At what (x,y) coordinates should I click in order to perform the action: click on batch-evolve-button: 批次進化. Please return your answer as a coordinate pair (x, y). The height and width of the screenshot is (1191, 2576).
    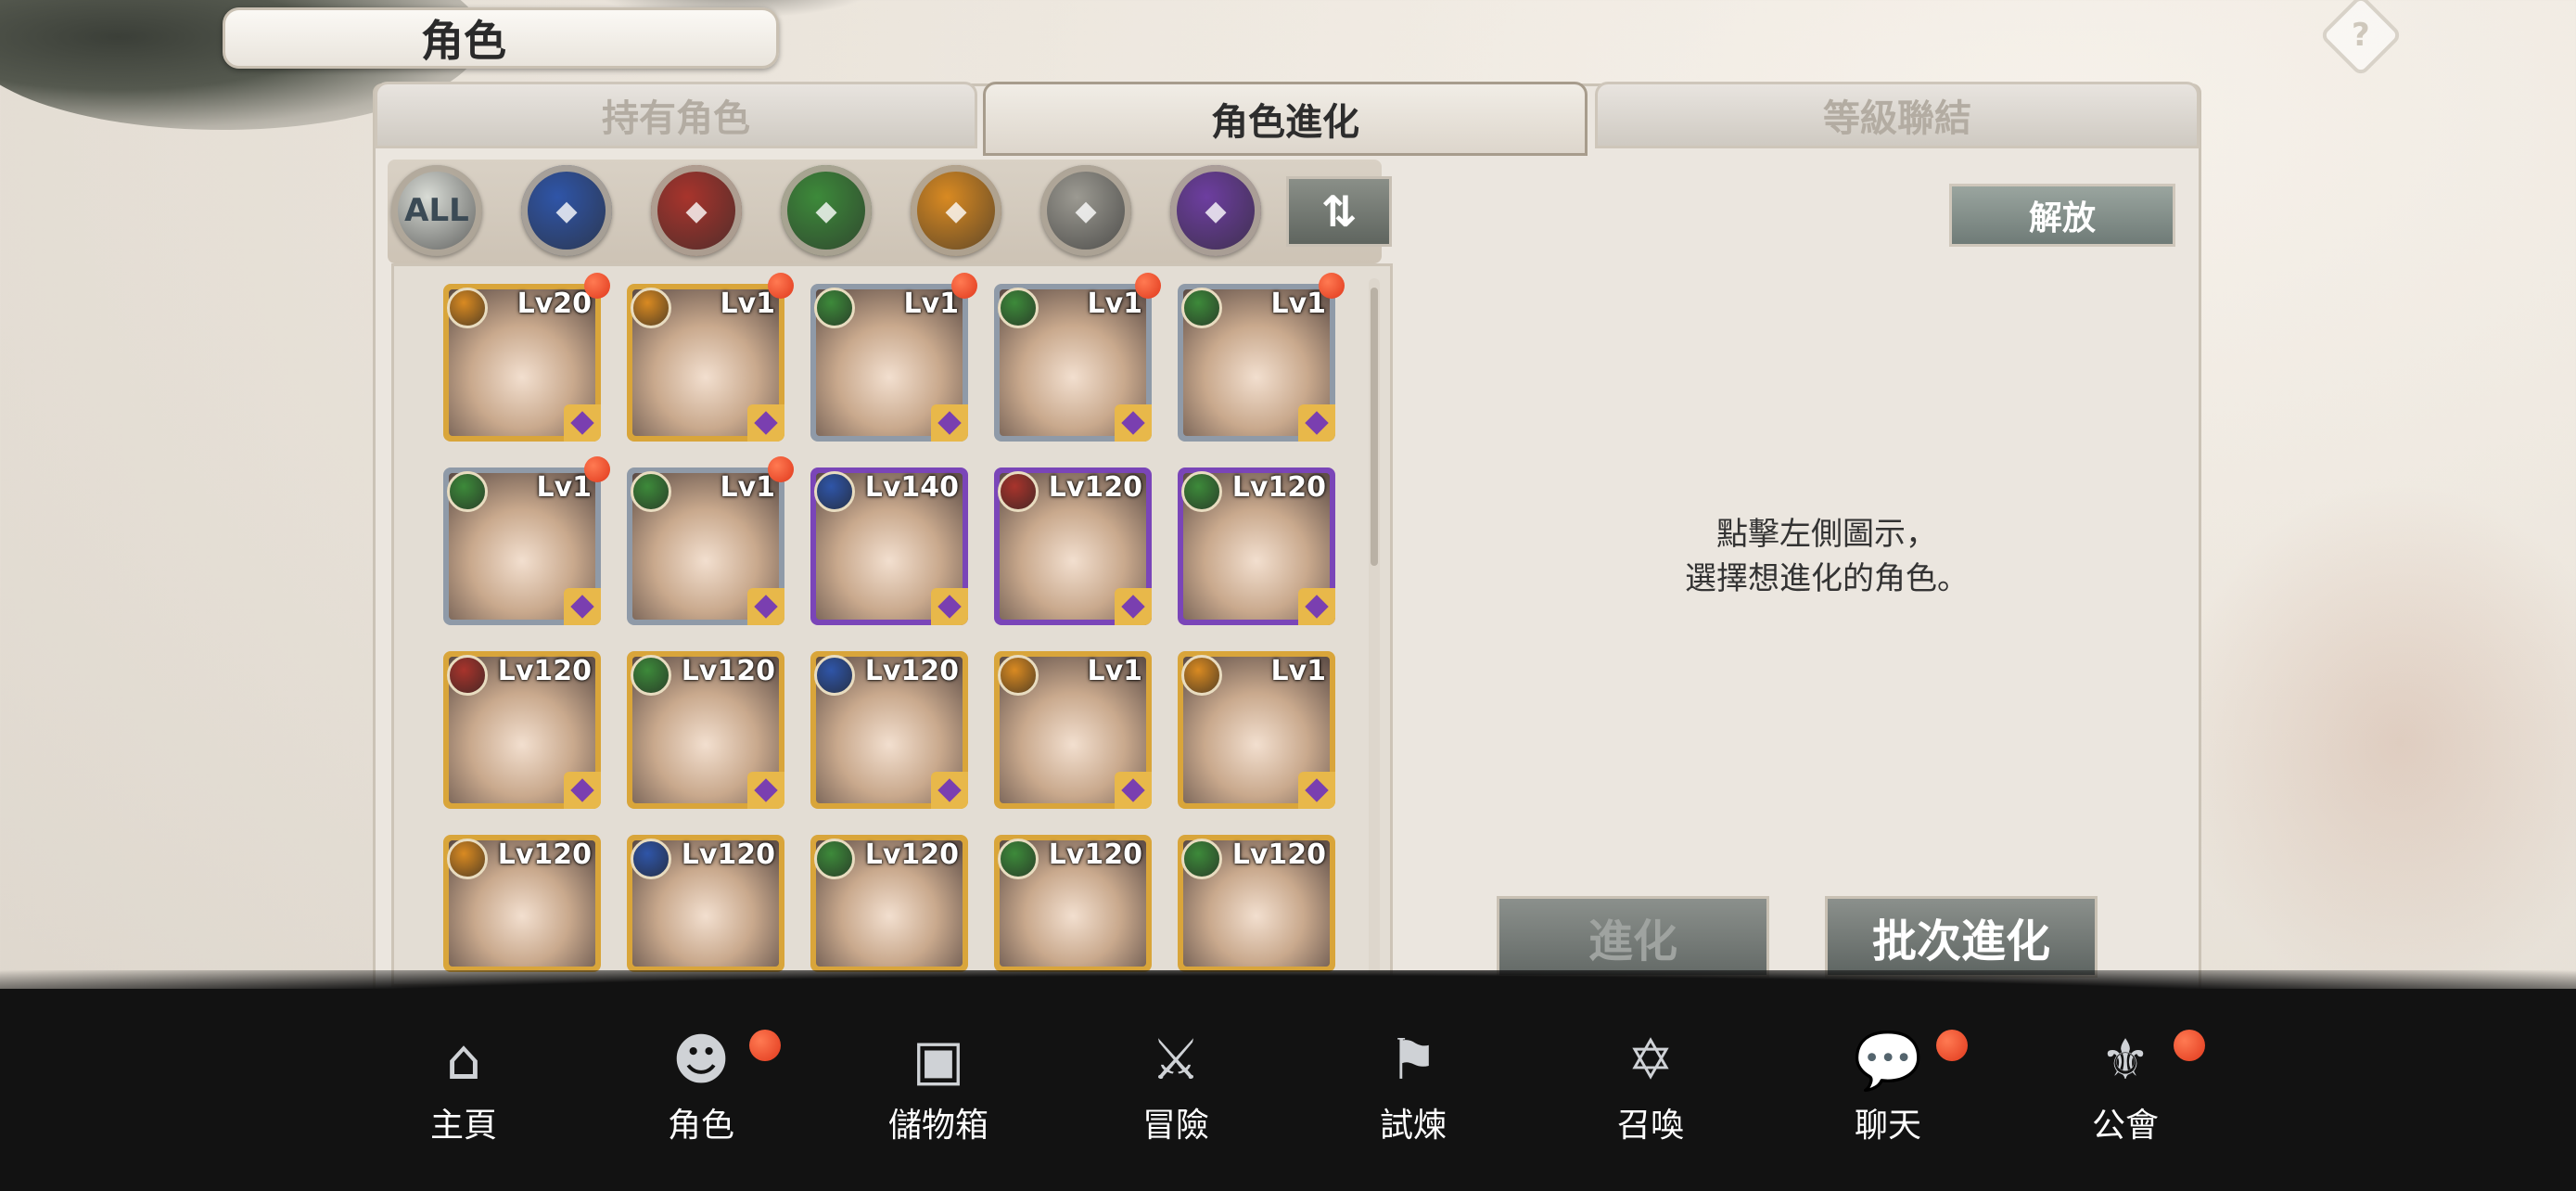
    Looking at the image, I should click on (1962, 937).